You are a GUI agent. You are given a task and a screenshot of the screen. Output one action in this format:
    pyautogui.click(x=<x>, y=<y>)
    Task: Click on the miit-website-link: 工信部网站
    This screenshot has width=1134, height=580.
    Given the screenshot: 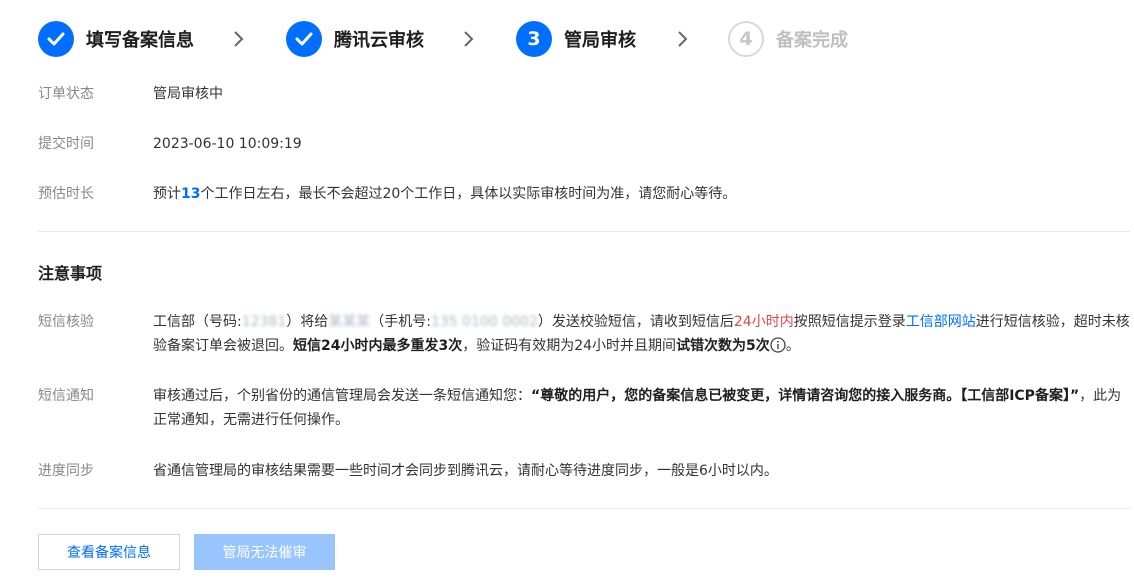 What is the action you would take?
    pyautogui.click(x=941, y=322)
    